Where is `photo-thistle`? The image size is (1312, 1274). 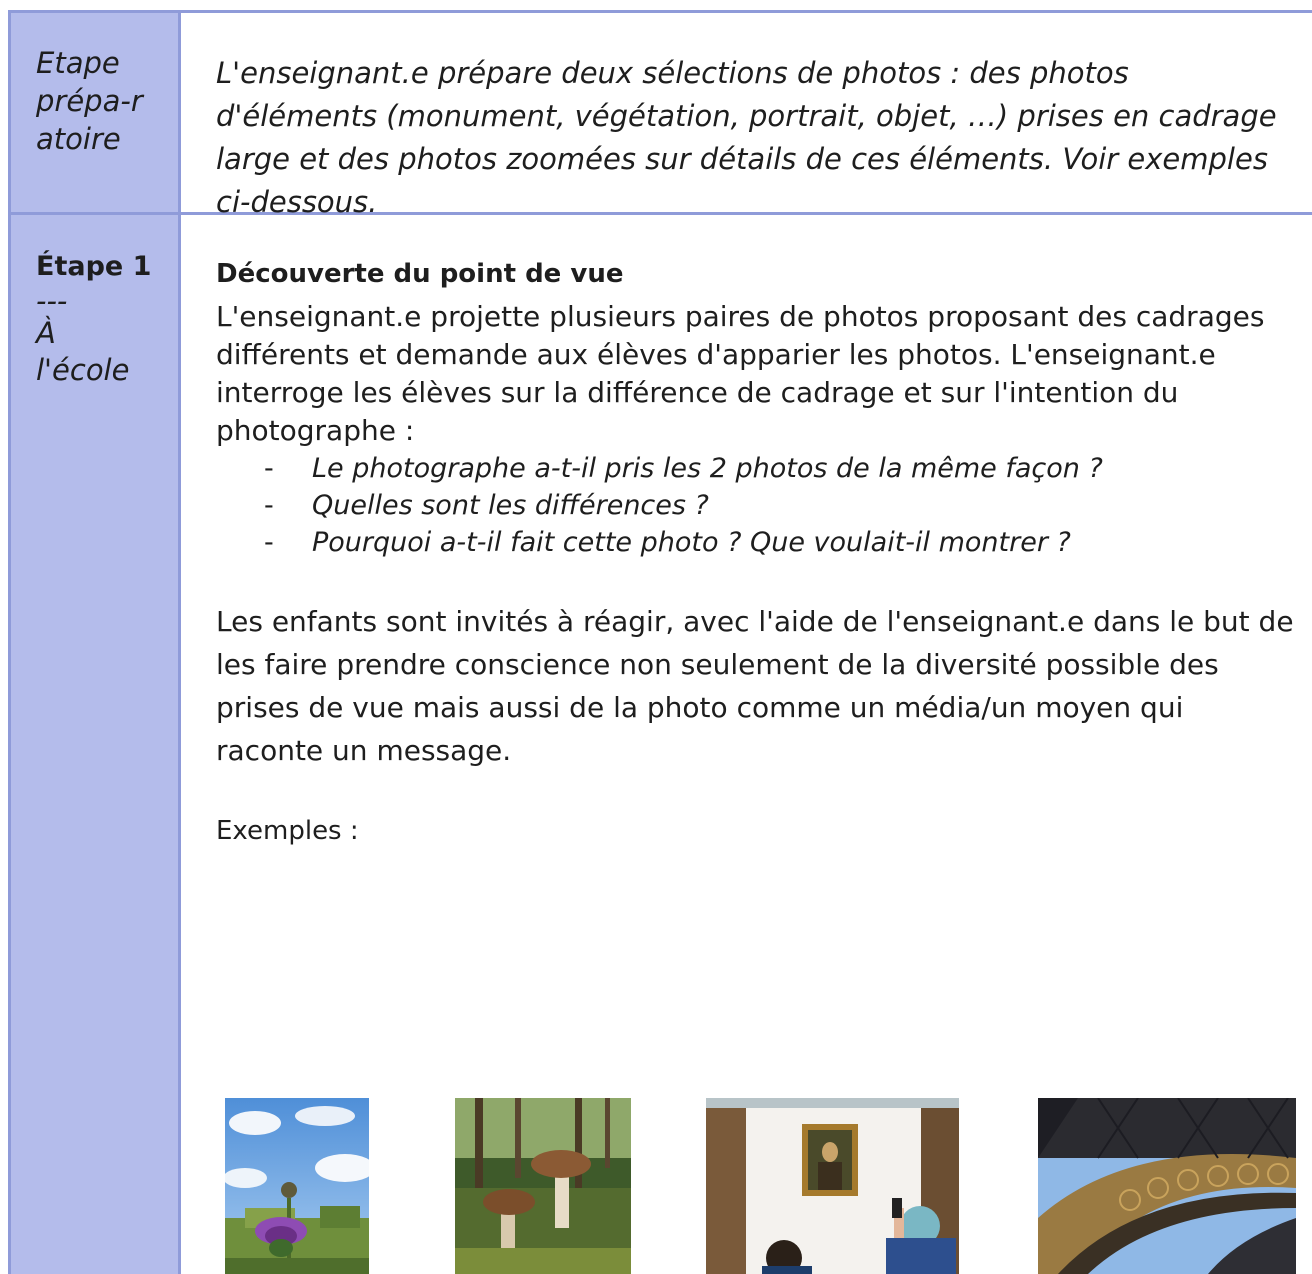
photo-thistle is located at coordinates (297, 1186).